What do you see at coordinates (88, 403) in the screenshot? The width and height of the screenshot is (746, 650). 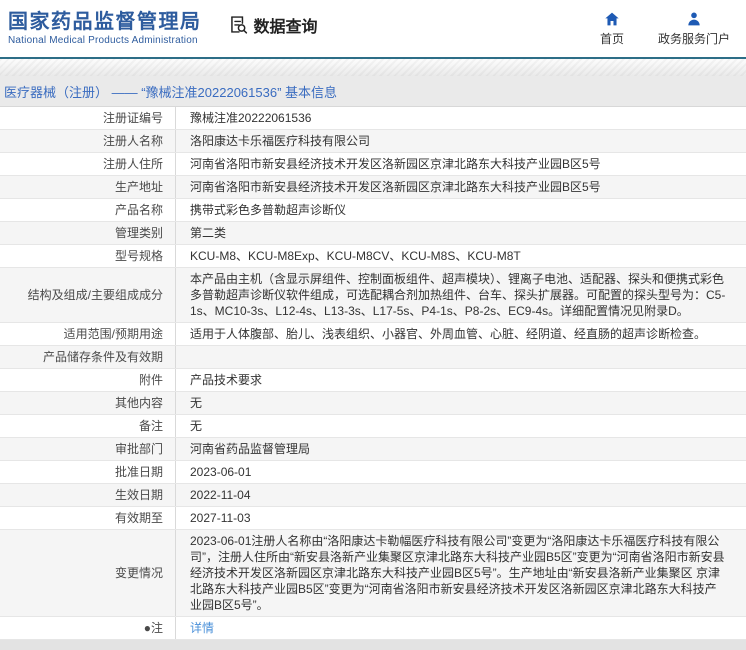 I see `row-label: 其他内容` at bounding box center [88, 403].